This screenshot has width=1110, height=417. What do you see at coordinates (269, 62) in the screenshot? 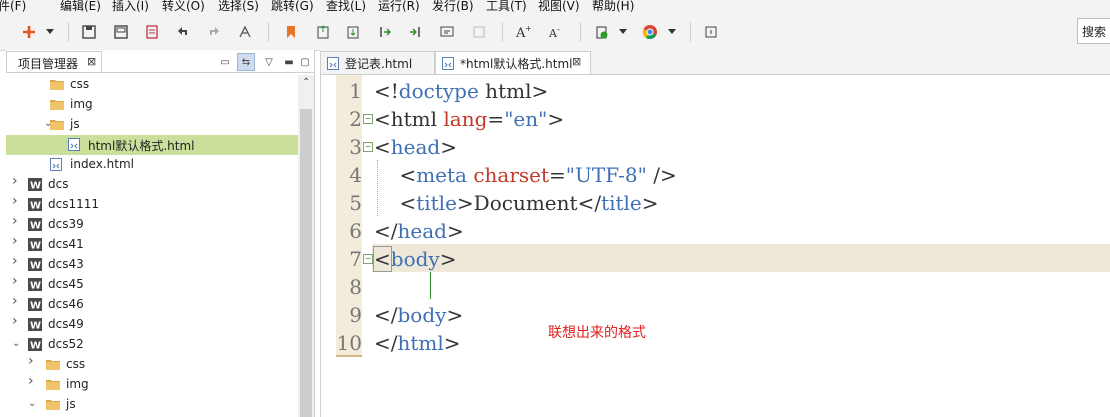
I see `view-menu-icon: ▽` at bounding box center [269, 62].